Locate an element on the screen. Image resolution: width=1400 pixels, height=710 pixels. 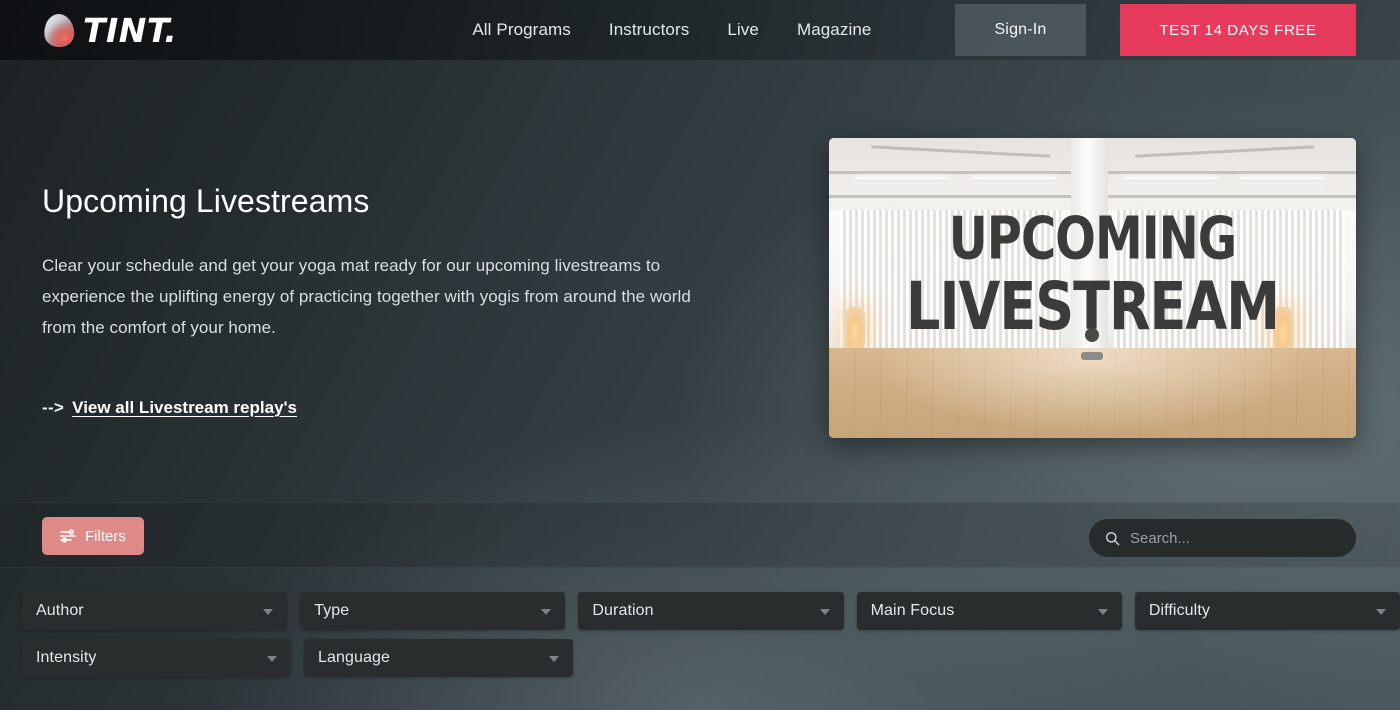
filters-button: Filters is located at coordinates (93, 536).